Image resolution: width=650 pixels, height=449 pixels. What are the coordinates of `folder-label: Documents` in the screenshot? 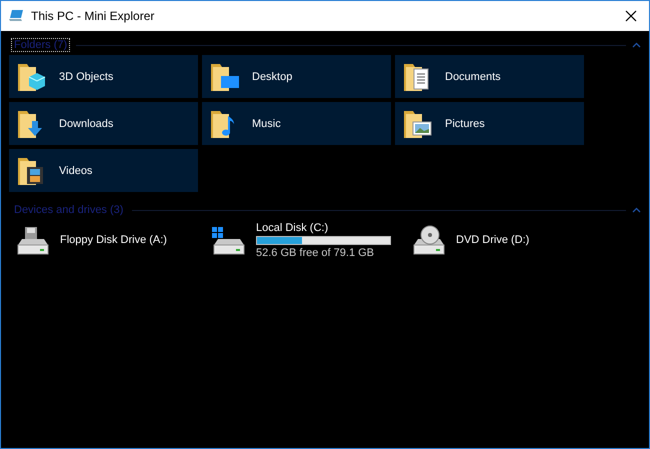 It's located at (473, 76).